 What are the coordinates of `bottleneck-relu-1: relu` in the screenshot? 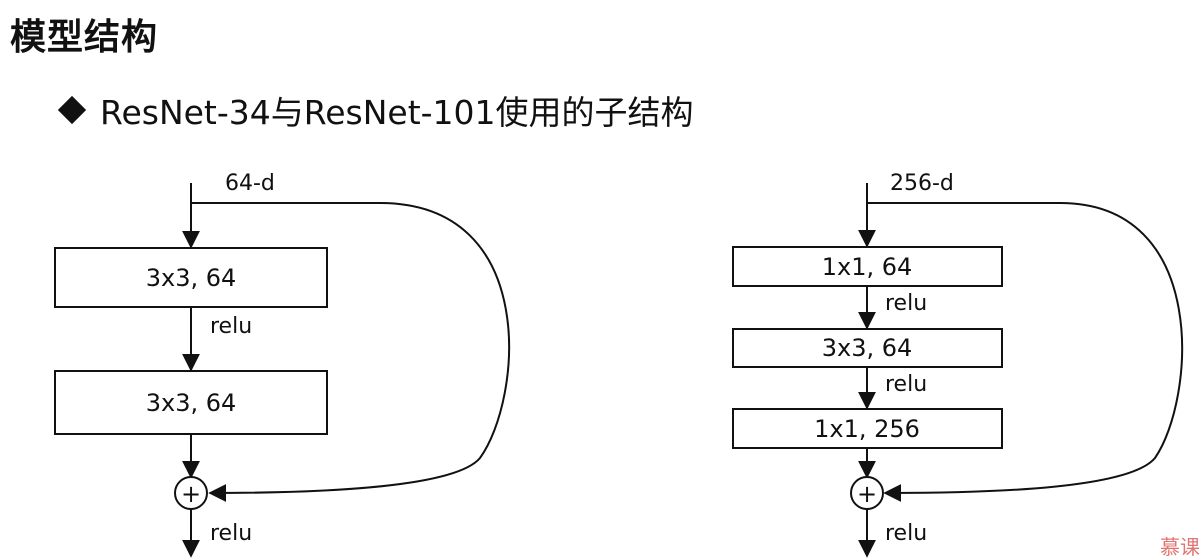 It's located at (906, 303).